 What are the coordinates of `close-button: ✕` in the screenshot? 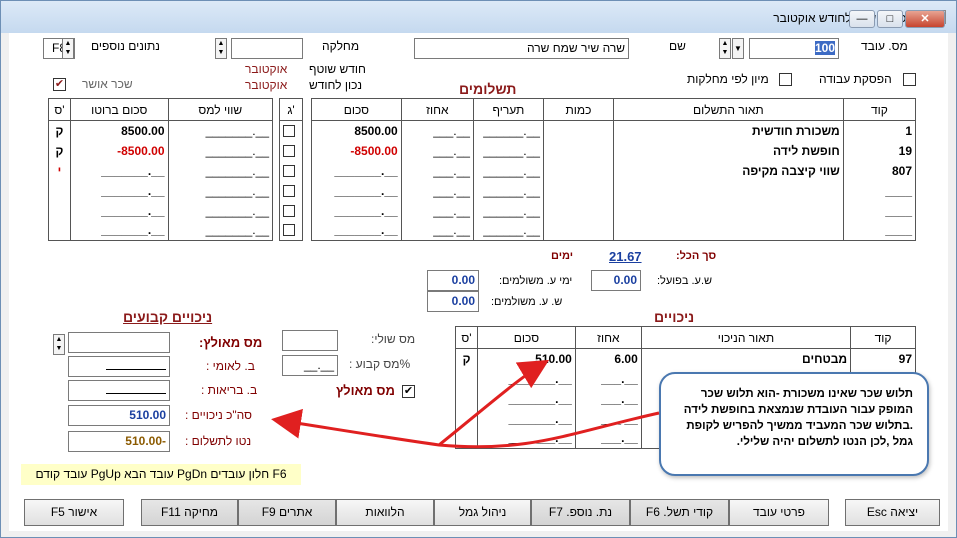 It's located at (925, 19).